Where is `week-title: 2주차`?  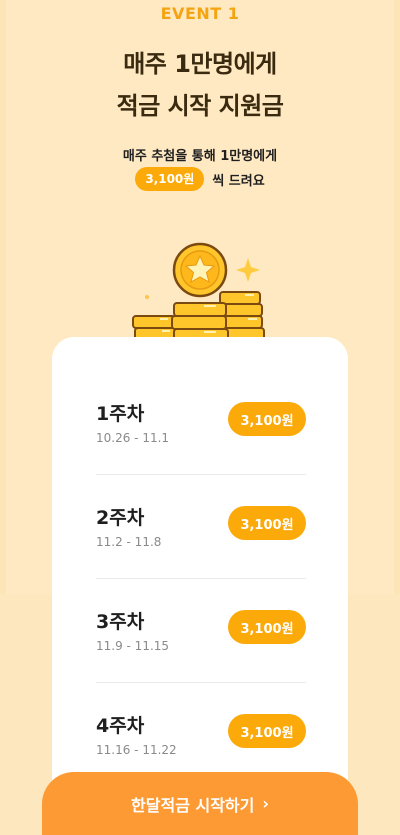
week-title: 2주차 is located at coordinates (120, 518).